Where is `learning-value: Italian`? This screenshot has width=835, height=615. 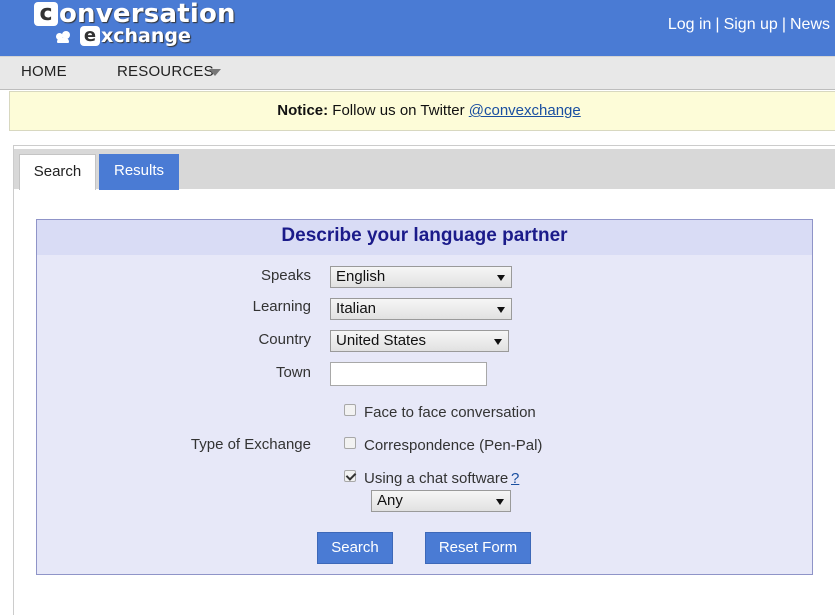 learning-value: Italian is located at coordinates (356, 308).